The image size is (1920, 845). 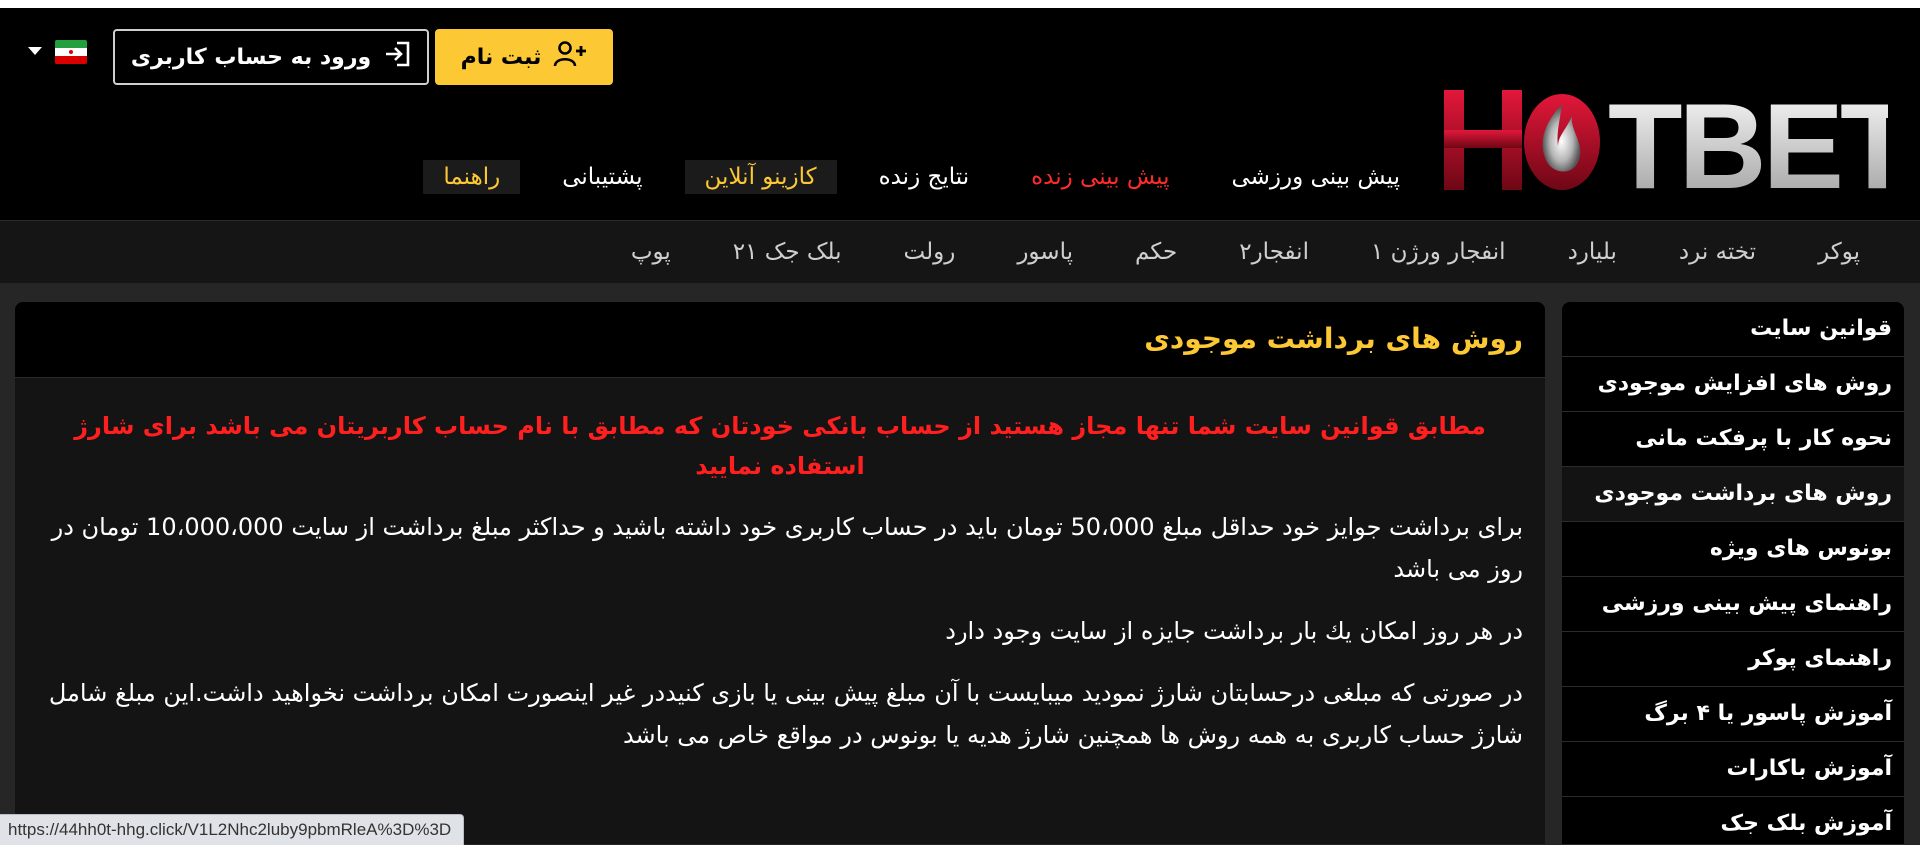 What do you see at coordinates (1733, 384) in the screenshot?
I see `sidebar-item-deposit-methods: روش های افزایش موجودی` at bounding box center [1733, 384].